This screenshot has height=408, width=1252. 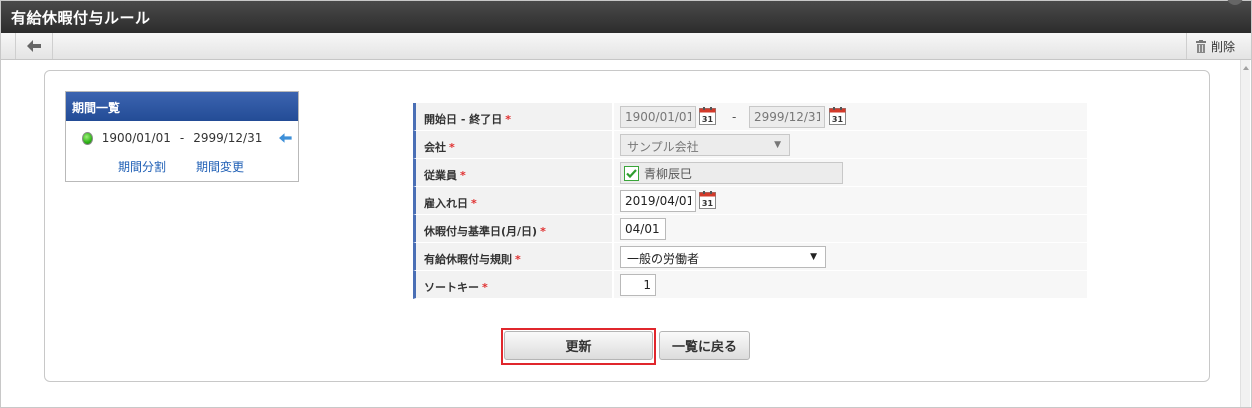 I want to click on update-button: 更新, so click(x=578, y=345).